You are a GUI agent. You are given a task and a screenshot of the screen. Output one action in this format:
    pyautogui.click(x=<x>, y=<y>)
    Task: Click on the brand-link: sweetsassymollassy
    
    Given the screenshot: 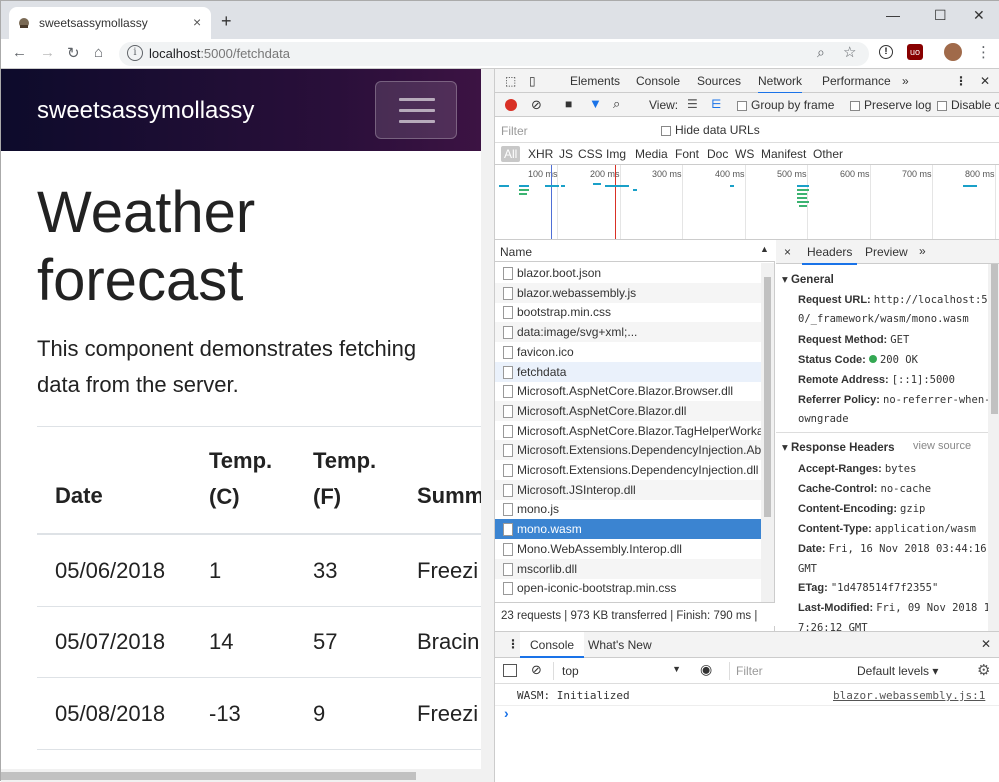 What is the action you would take?
    pyautogui.click(x=145, y=111)
    